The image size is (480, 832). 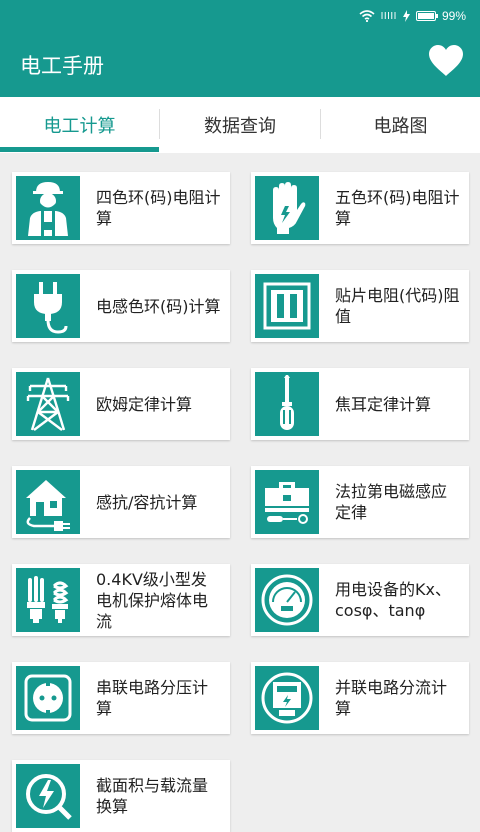 What do you see at coordinates (397, 208) in the screenshot?
I see `card-label: 五色环(码)电阻计算` at bounding box center [397, 208].